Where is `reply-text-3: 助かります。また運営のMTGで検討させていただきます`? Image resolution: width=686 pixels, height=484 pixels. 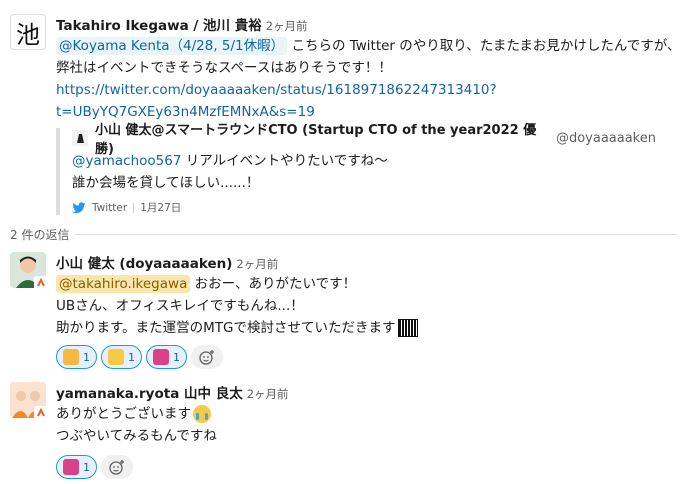
reply-text-3: 助かります。また運営のMTGで検討させていただきます is located at coordinates (226, 328).